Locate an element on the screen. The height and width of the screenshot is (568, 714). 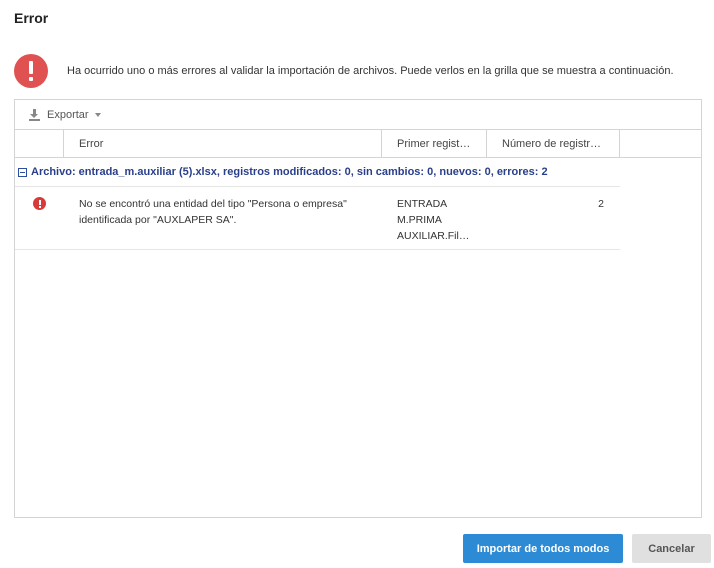
status-cell is located at coordinates (39, 218).